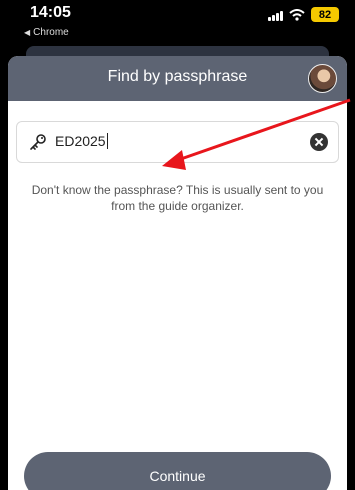 This screenshot has width=355, height=490. I want to click on clear-icon, so click(319, 142).